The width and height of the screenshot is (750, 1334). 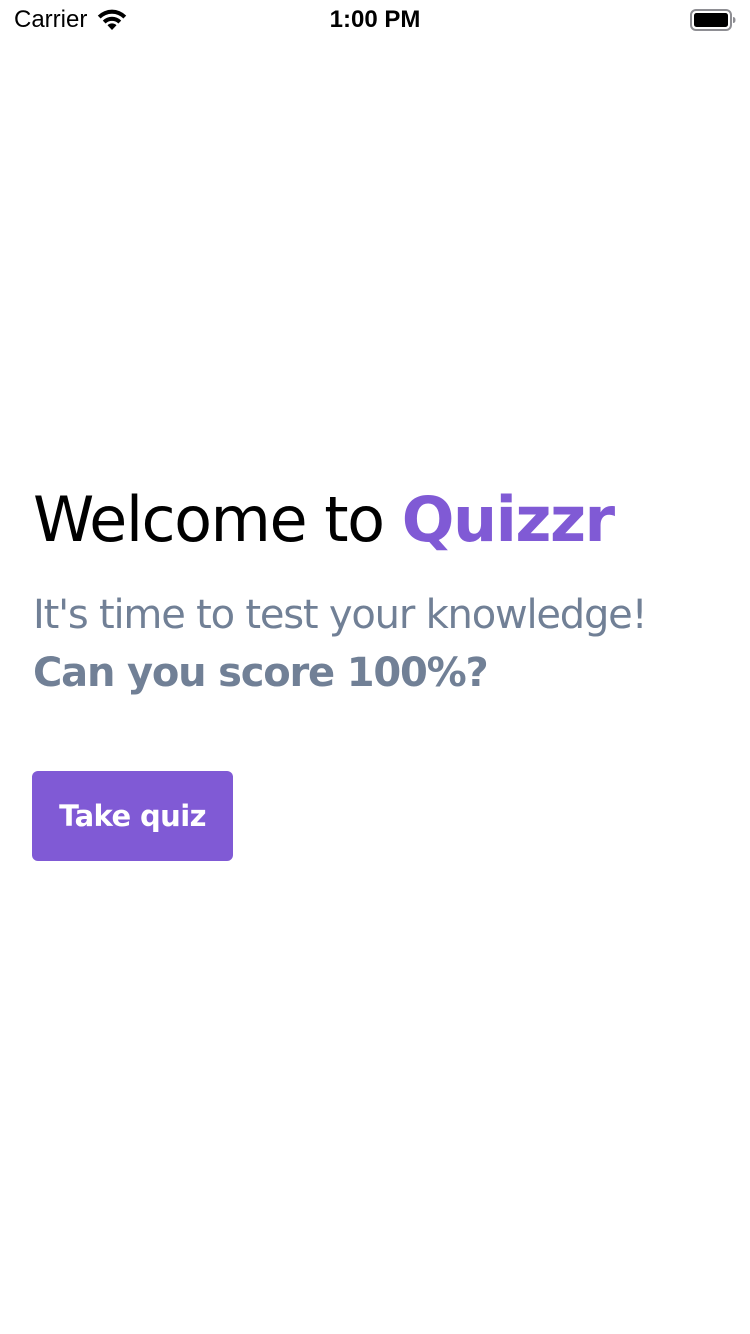 What do you see at coordinates (713, 20) in the screenshot?
I see `battery-icon` at bounding box center [713, 20].